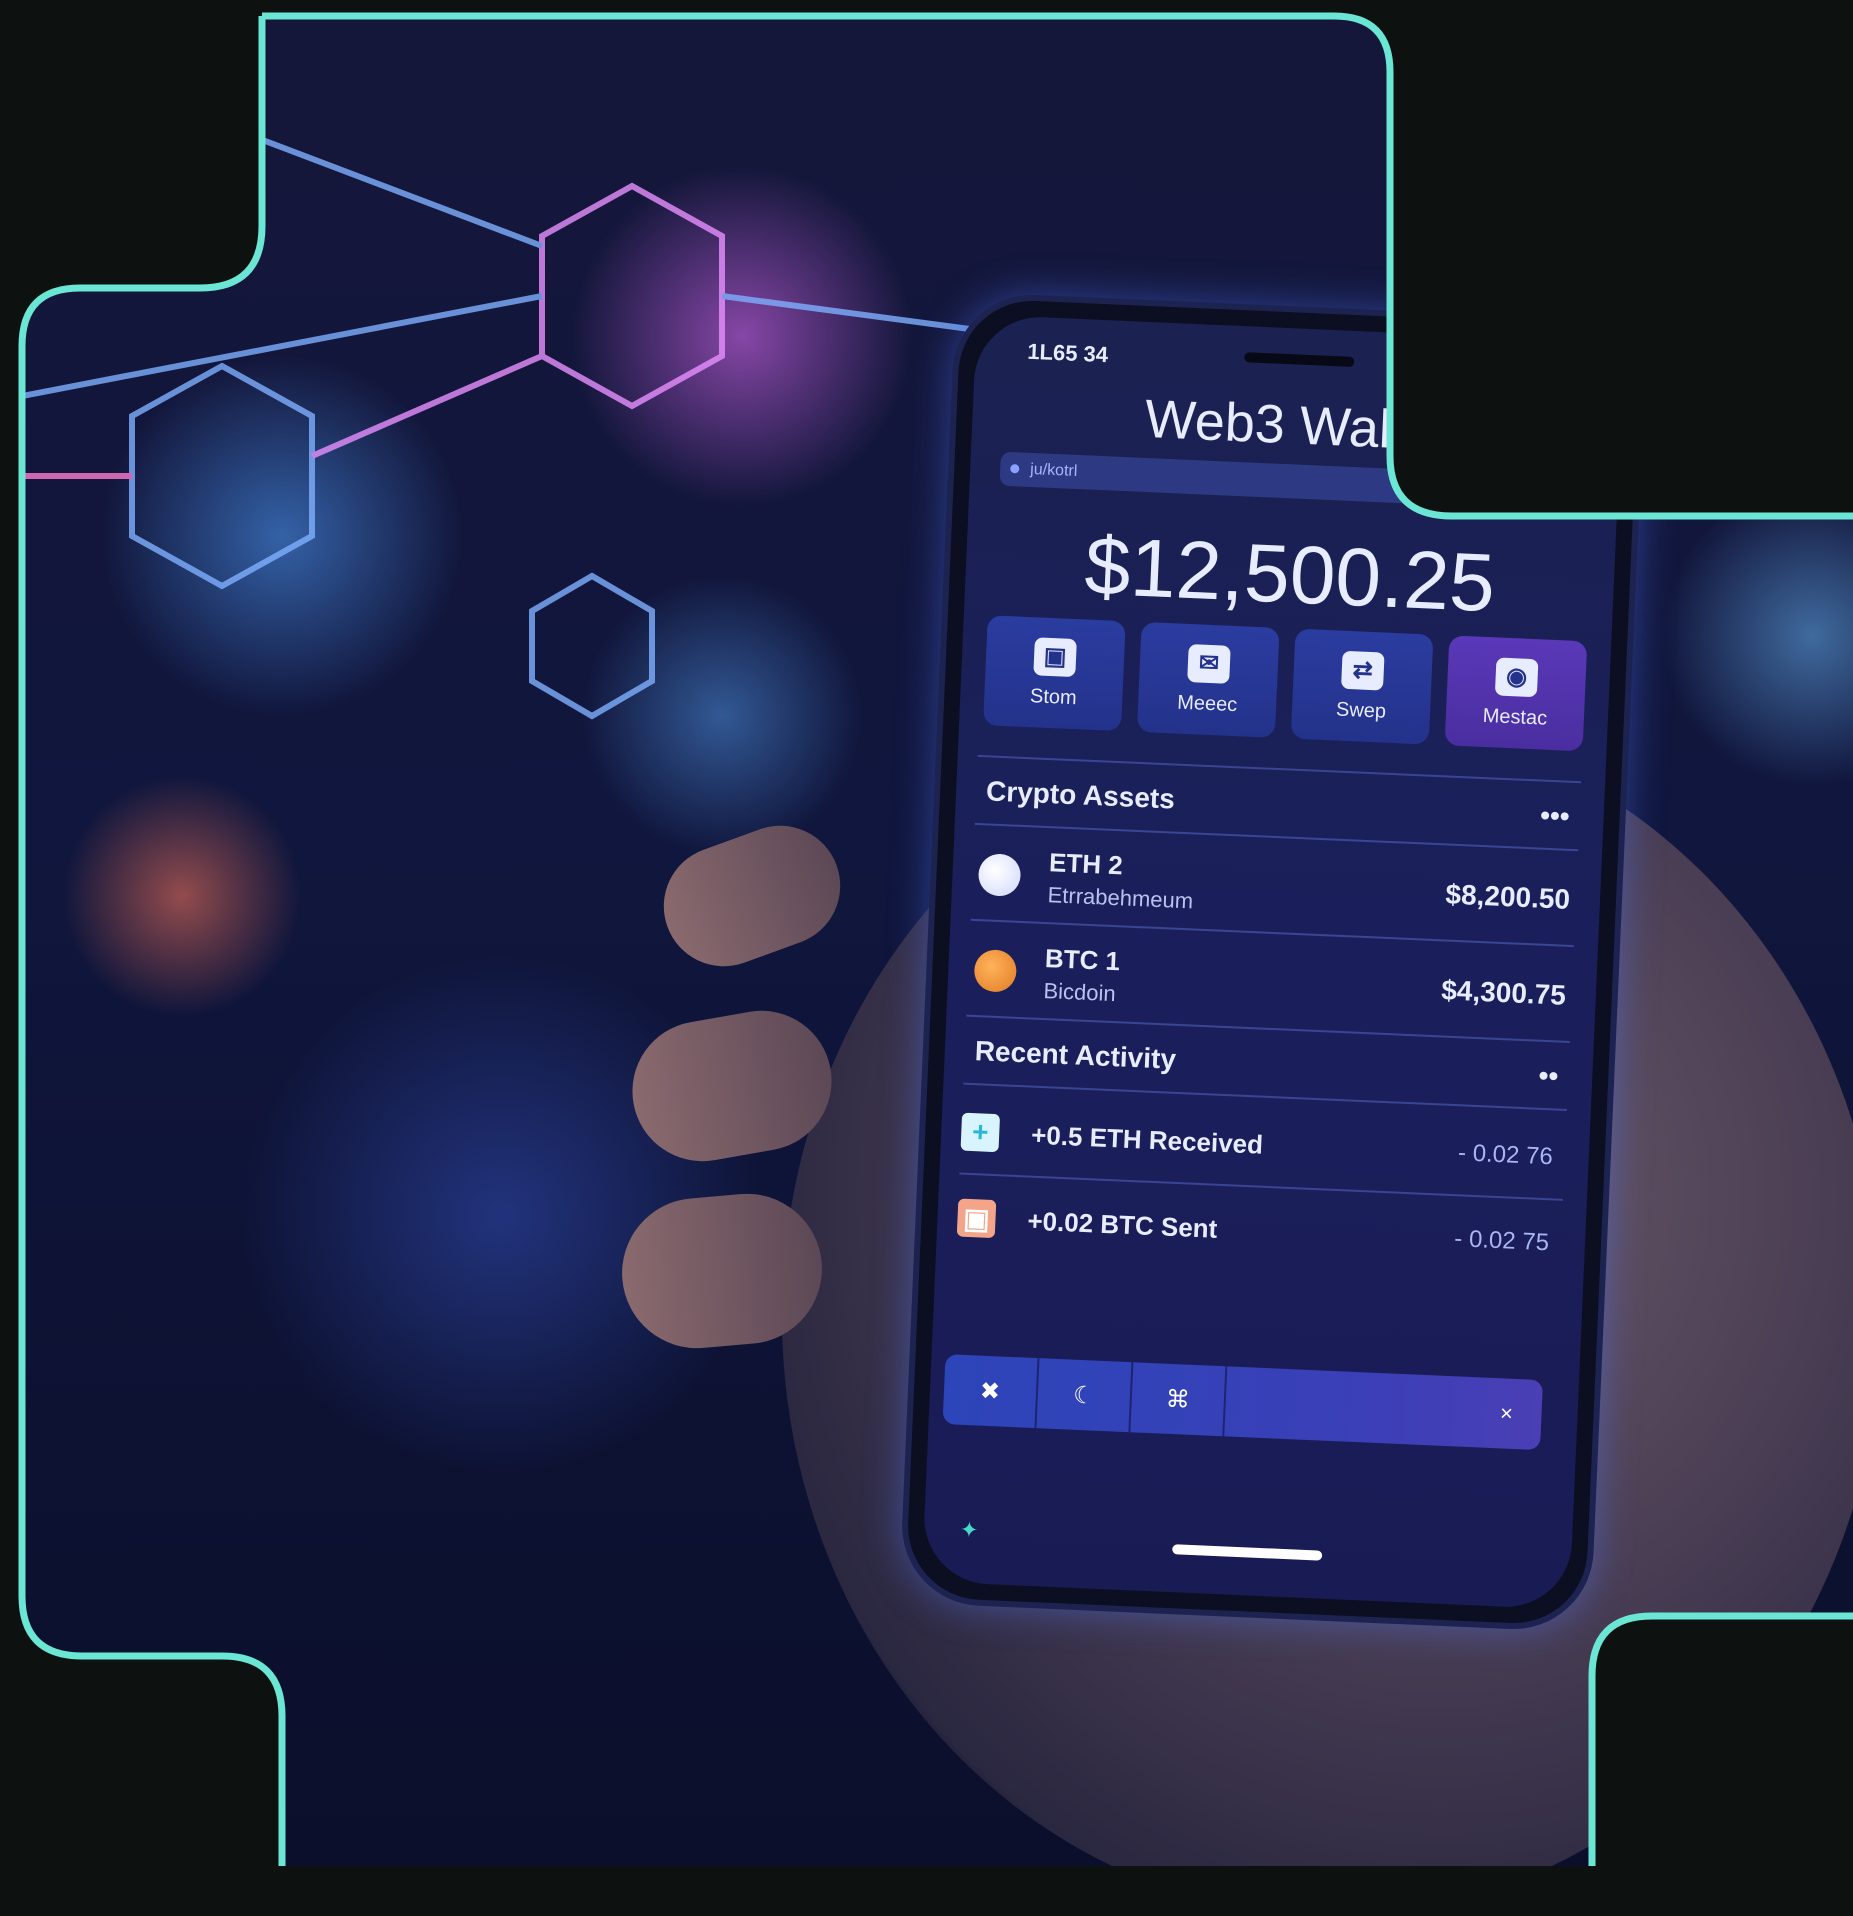  What do you see at coordinates (1305, 364) in the screenshot?
I see `status-bar: 1L65 34 ☰` at bounding box center [1305, 364].